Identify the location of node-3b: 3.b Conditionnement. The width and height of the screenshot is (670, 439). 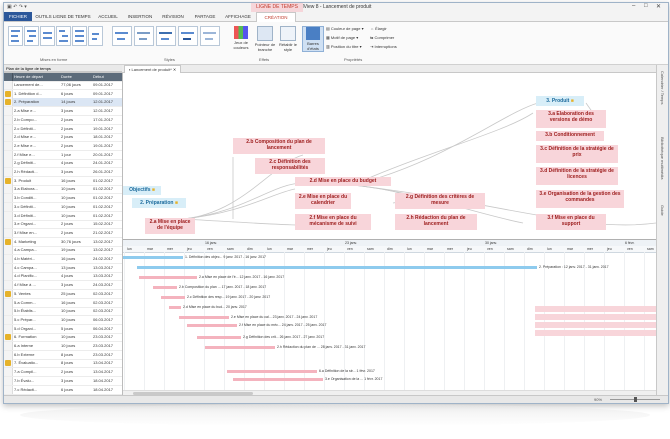
(570, 136).